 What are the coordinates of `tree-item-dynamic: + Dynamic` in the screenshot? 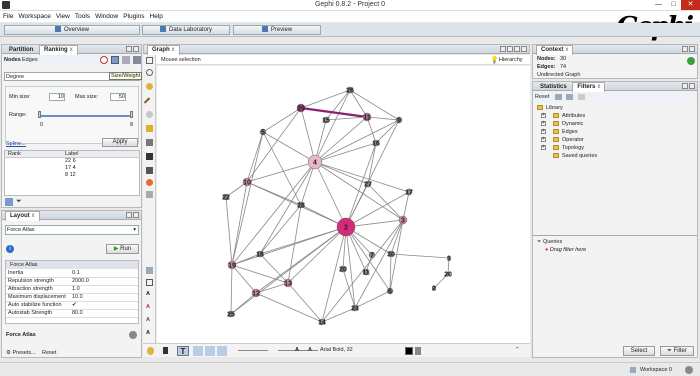 It's located at (615, 124).